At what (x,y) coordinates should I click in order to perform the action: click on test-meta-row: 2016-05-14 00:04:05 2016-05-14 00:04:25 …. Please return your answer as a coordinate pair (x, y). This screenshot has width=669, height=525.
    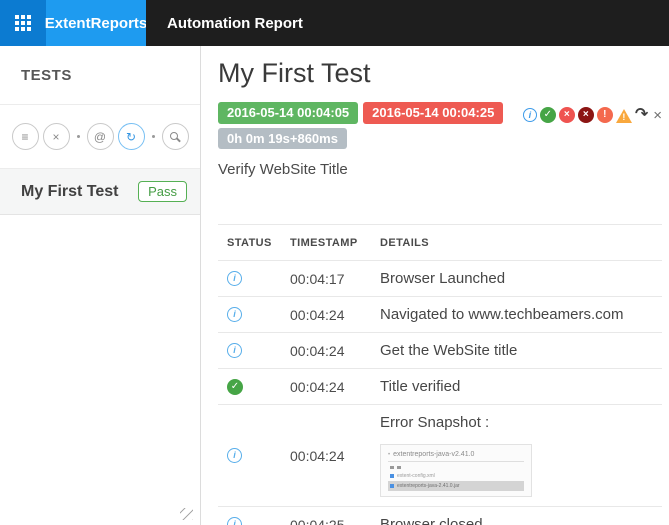
    Looking at the image, I should click on (440, 127).